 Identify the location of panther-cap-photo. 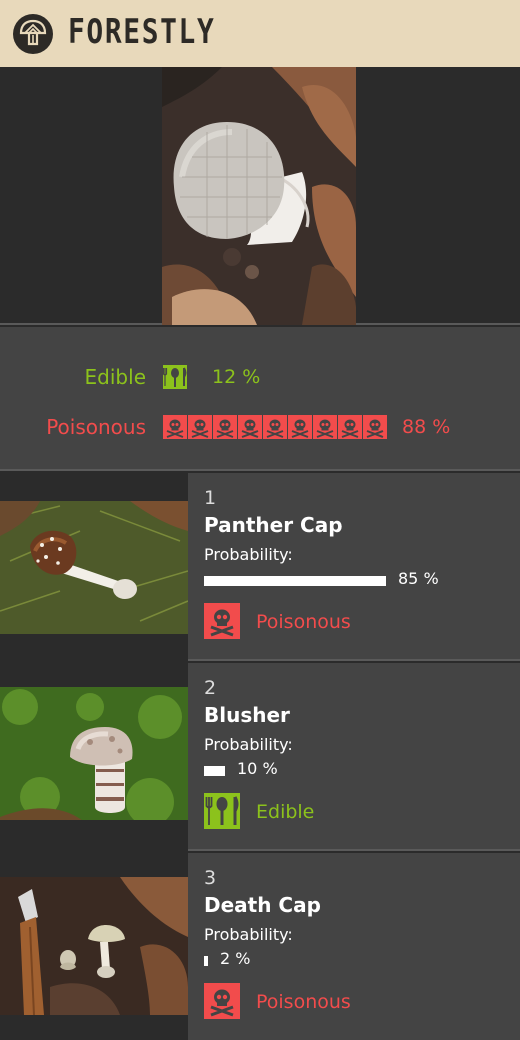
(94, 567).